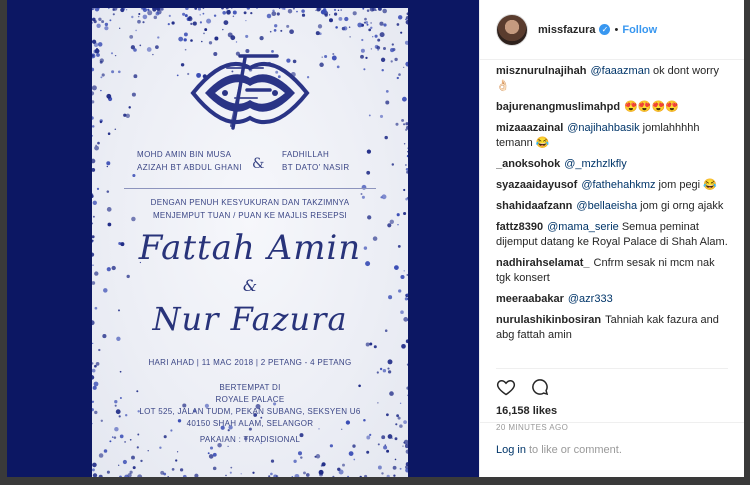 Image resolution: width=750 pixels, height=485 pixels. What do you see at coordinates (512, 29) in the screenshot?
I see `avatar` at bounding box center [512, 29].